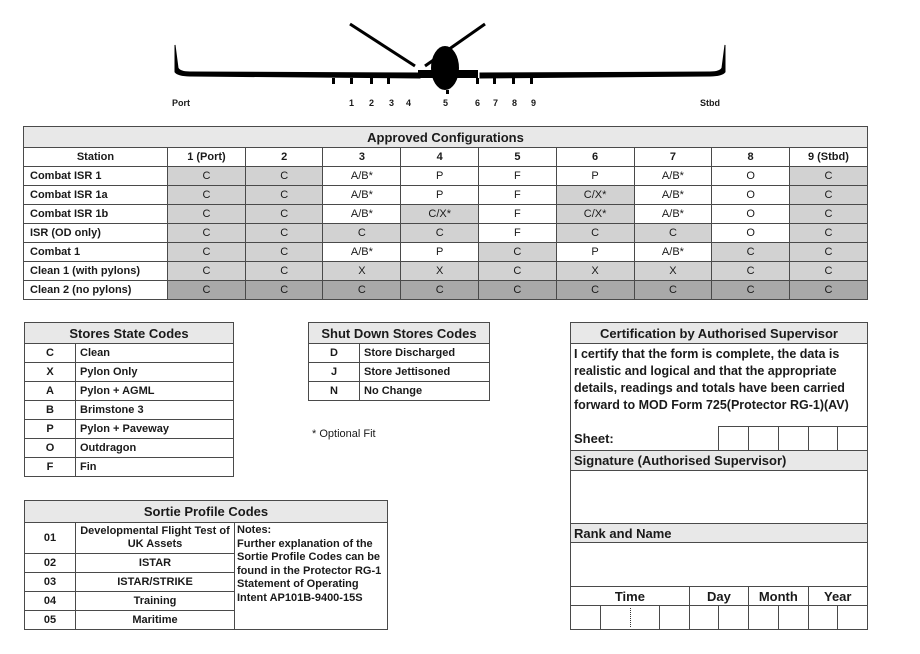 The height and width of the screenshot is (654, 920). What do you see at coordinates (446, 233) in the screenshot?
I see `configuration-row: ISR (OD only) C C C C F C C O C` at bounding box center [446, 233].